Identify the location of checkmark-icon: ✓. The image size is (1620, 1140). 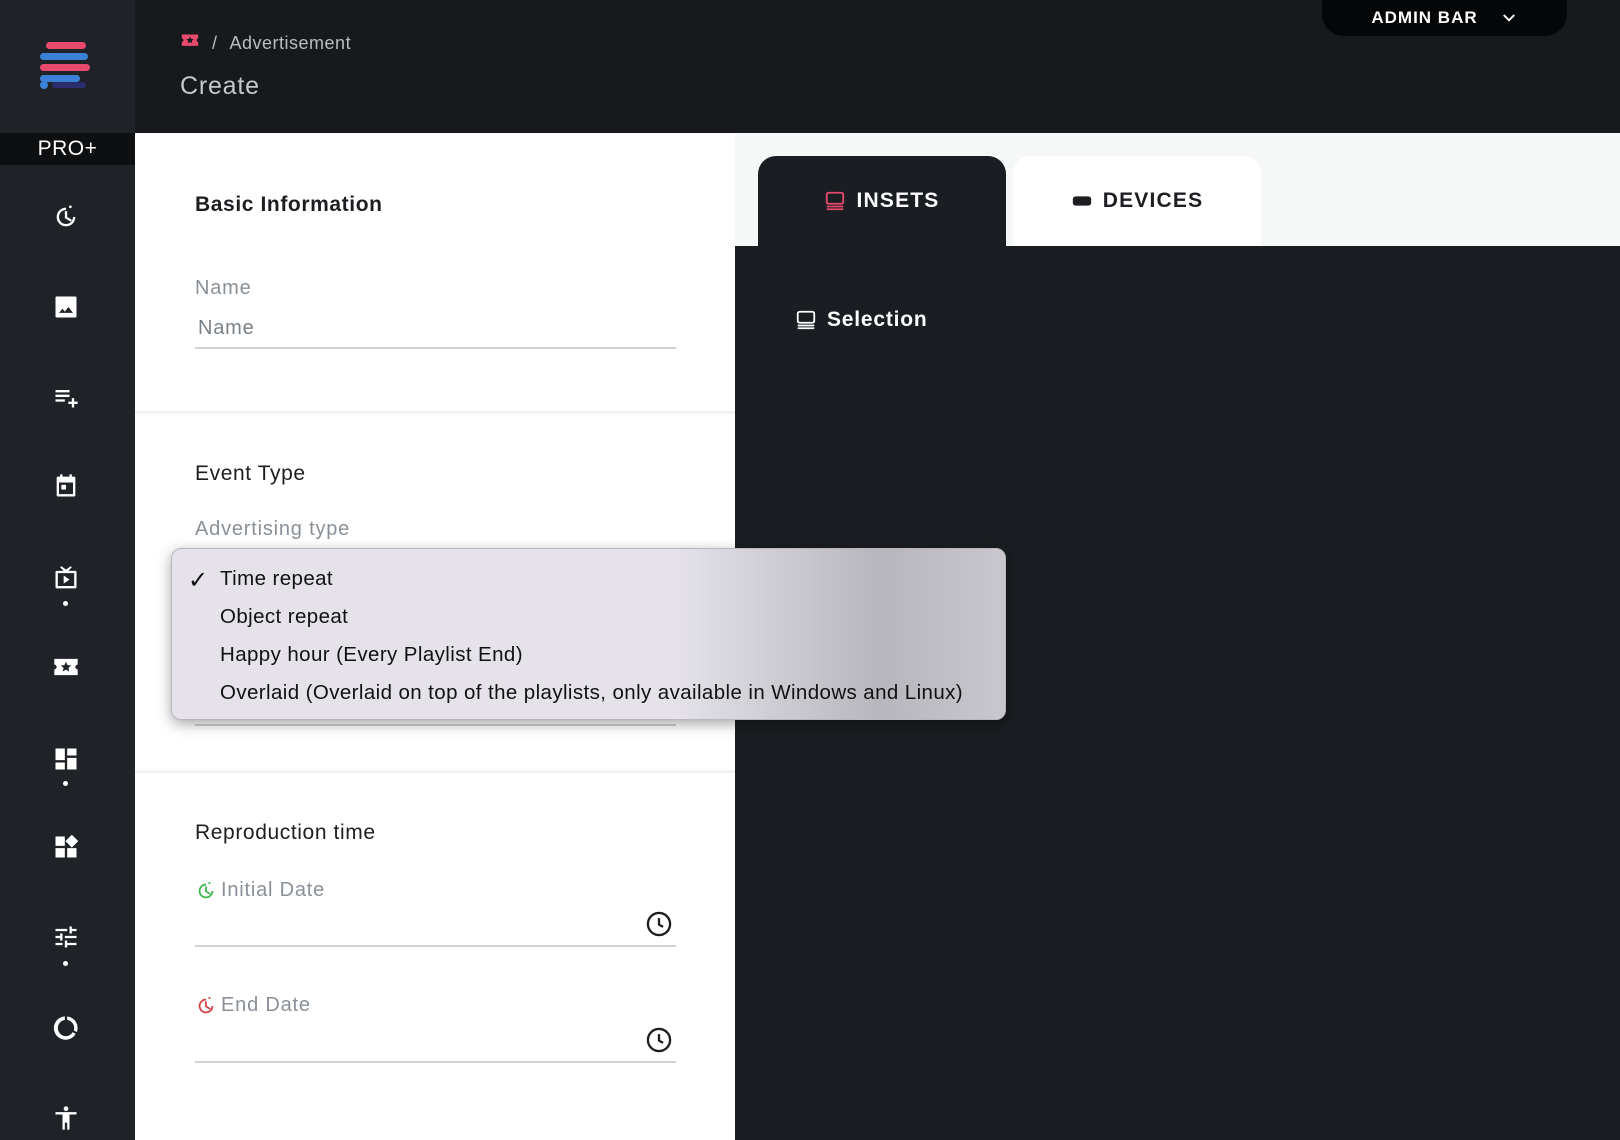
(198, 580).